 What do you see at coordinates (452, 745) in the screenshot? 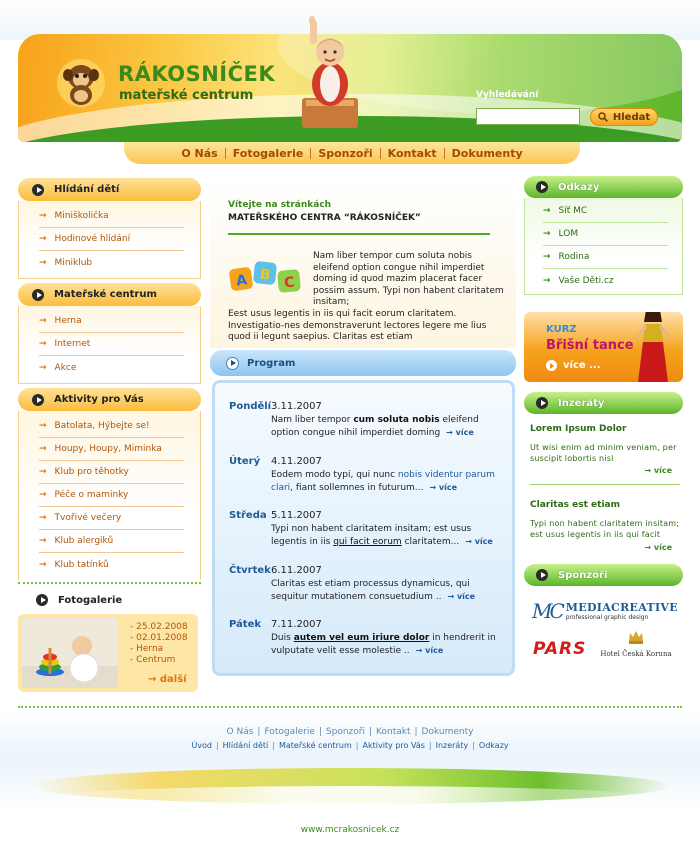
I see `footer-link: Inzeráty` at bounding box center [452, 745].